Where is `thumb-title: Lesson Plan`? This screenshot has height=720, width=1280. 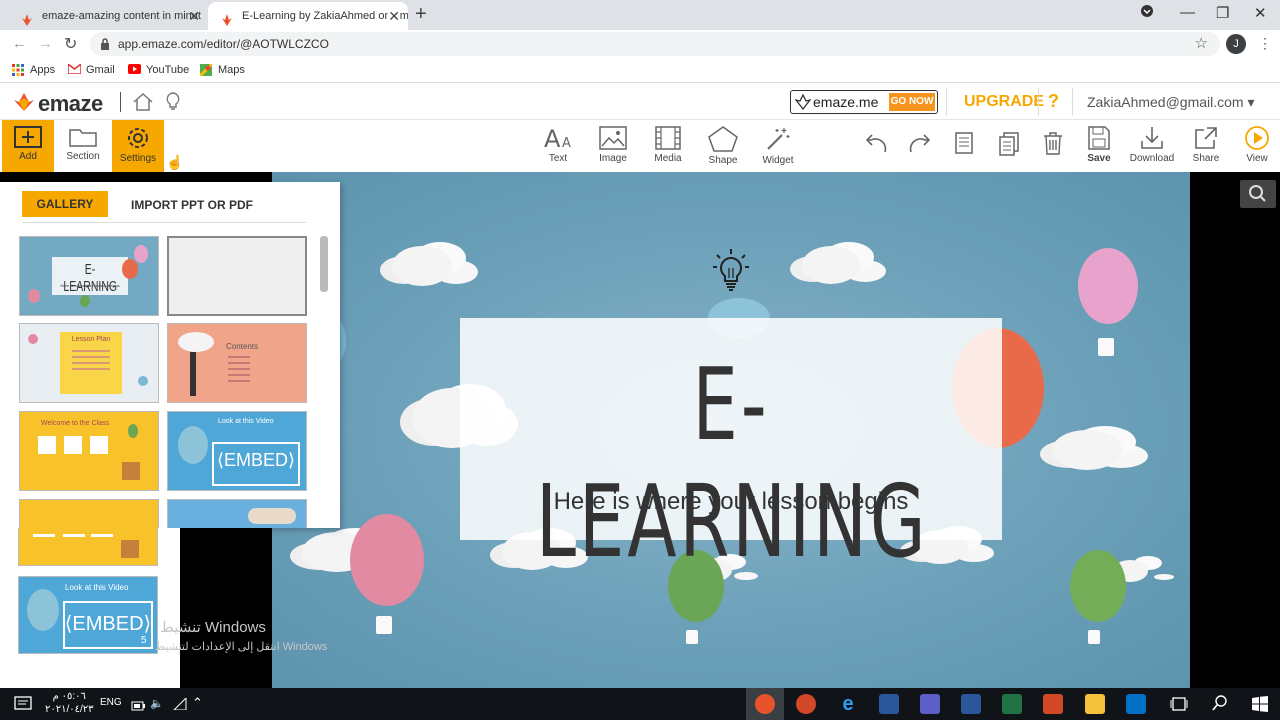 thumb-title: Lesson Plan is located at coordinates (91, 339).